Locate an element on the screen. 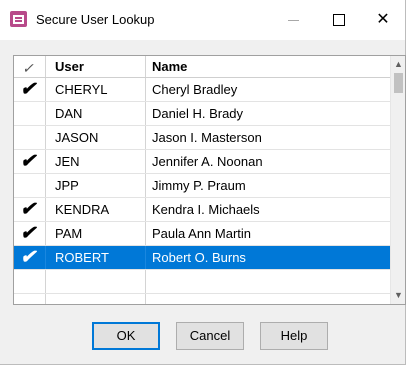 The height and width of the screenshot is (365, 406). table-row: ✔ KENDRA Kendra I. Michaels is located at coordinates (202, 210).